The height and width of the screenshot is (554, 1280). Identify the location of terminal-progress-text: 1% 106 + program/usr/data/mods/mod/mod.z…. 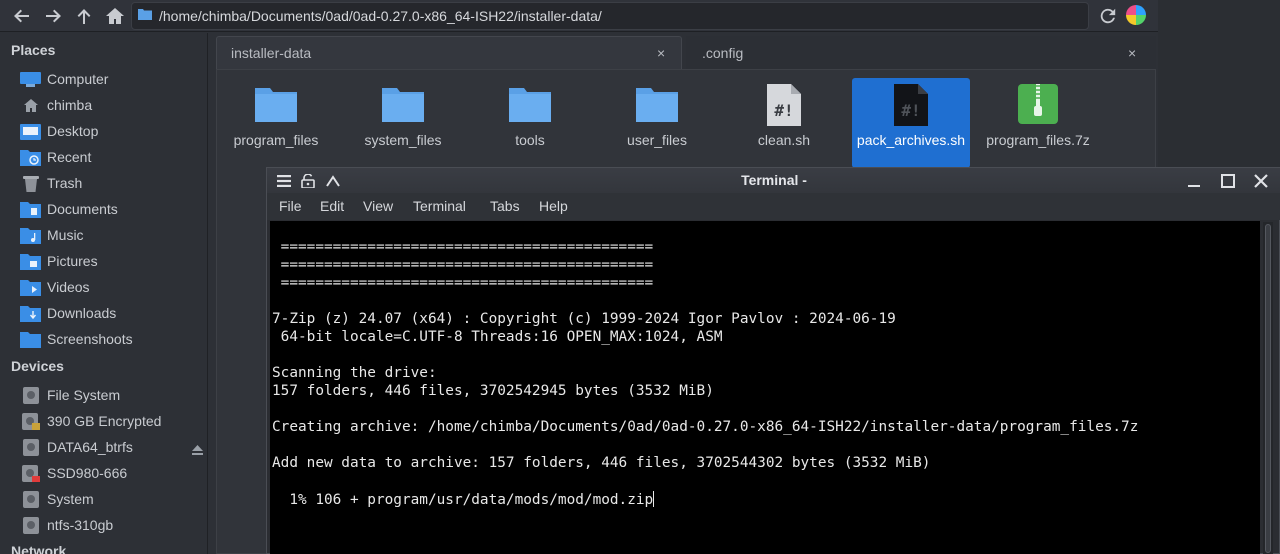
(463, 500).